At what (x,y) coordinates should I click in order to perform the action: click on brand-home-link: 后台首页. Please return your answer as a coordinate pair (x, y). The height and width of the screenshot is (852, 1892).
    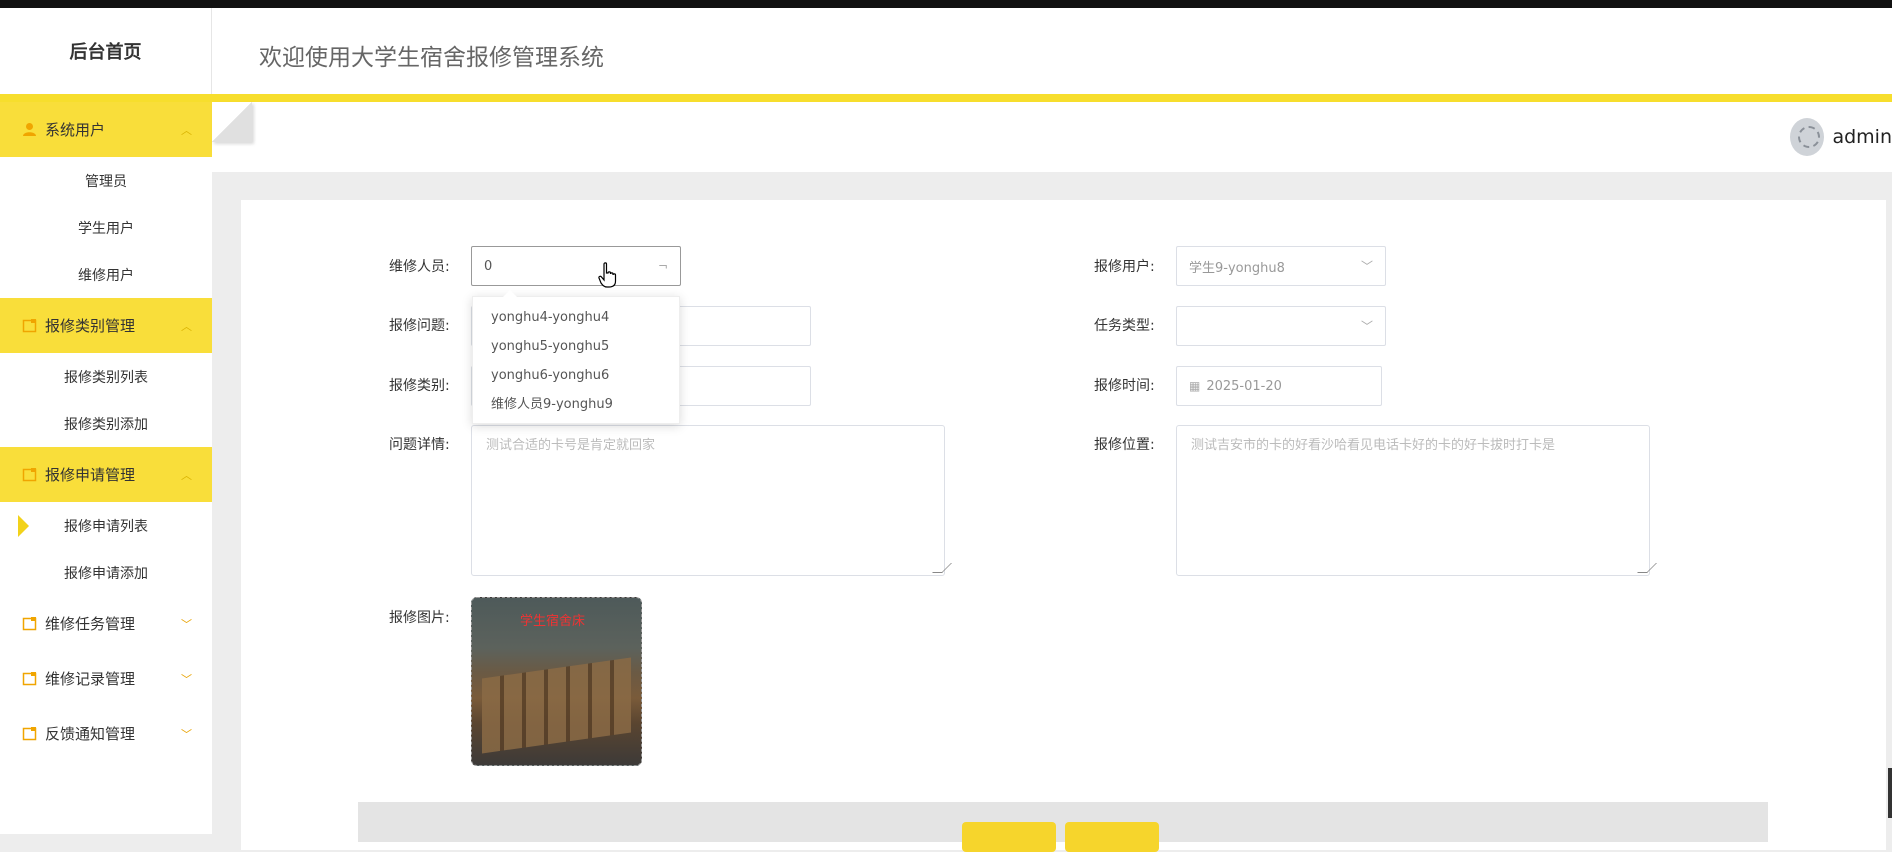
    Looking at the image, I should click on (106, 51).